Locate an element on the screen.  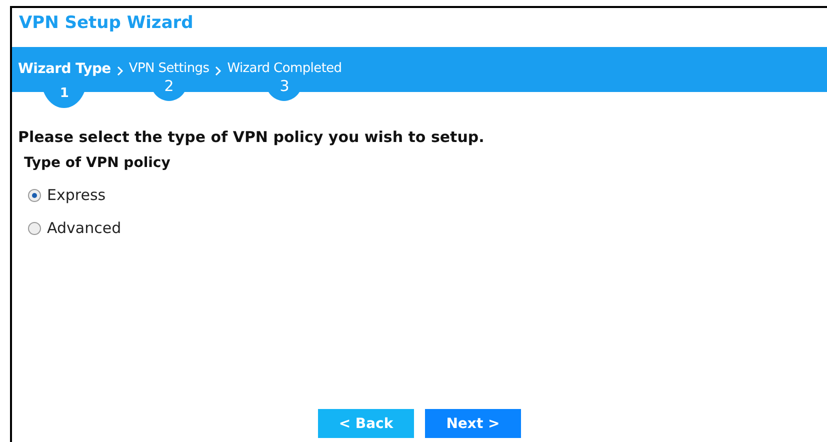
window-title: VPN Setup Wizard is located at coordinates (106, 23).